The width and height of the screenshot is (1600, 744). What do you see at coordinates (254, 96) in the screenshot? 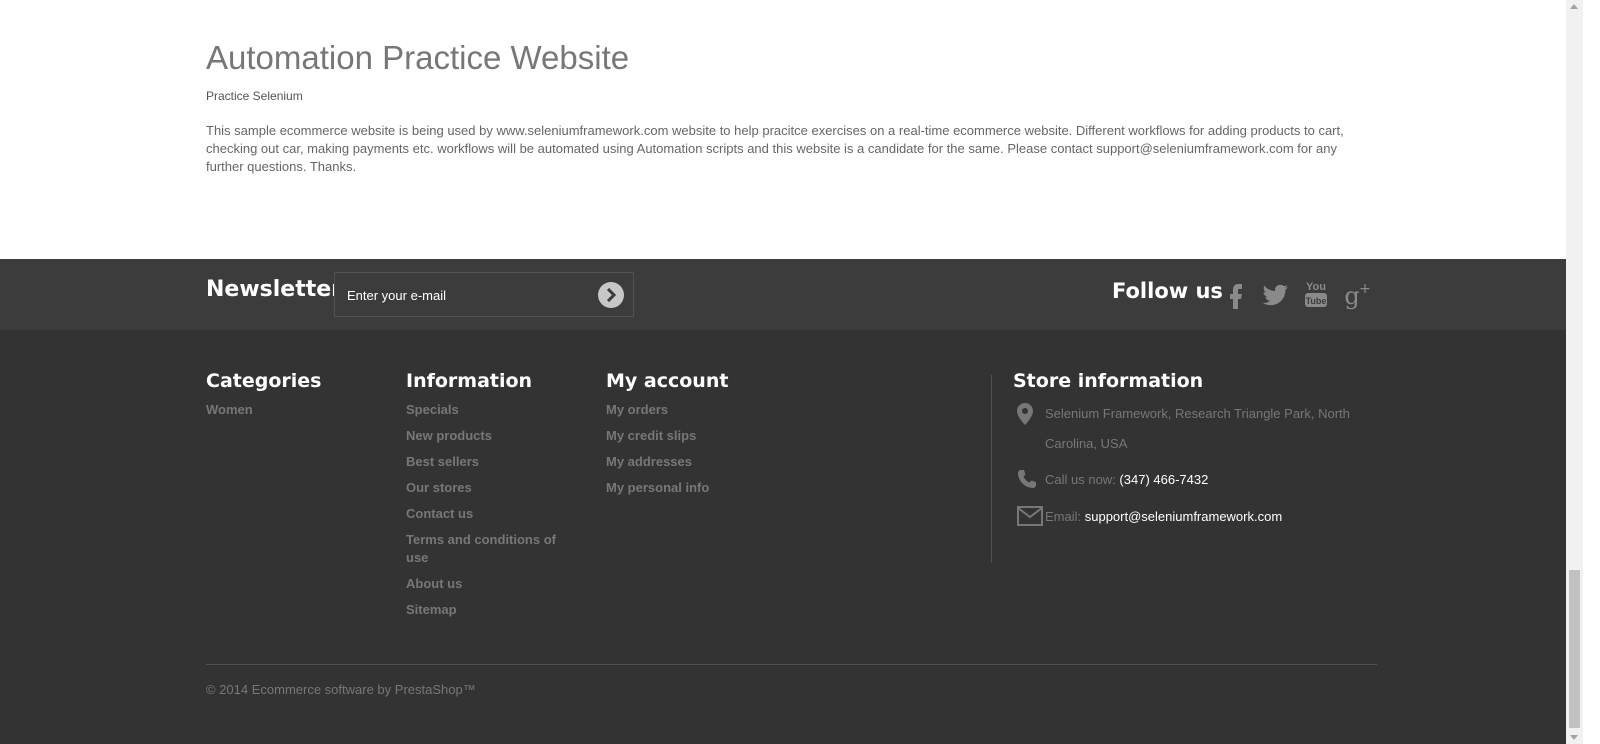
I see `page-subtitle: Practice Selenium` at bounding box center [254, 96].